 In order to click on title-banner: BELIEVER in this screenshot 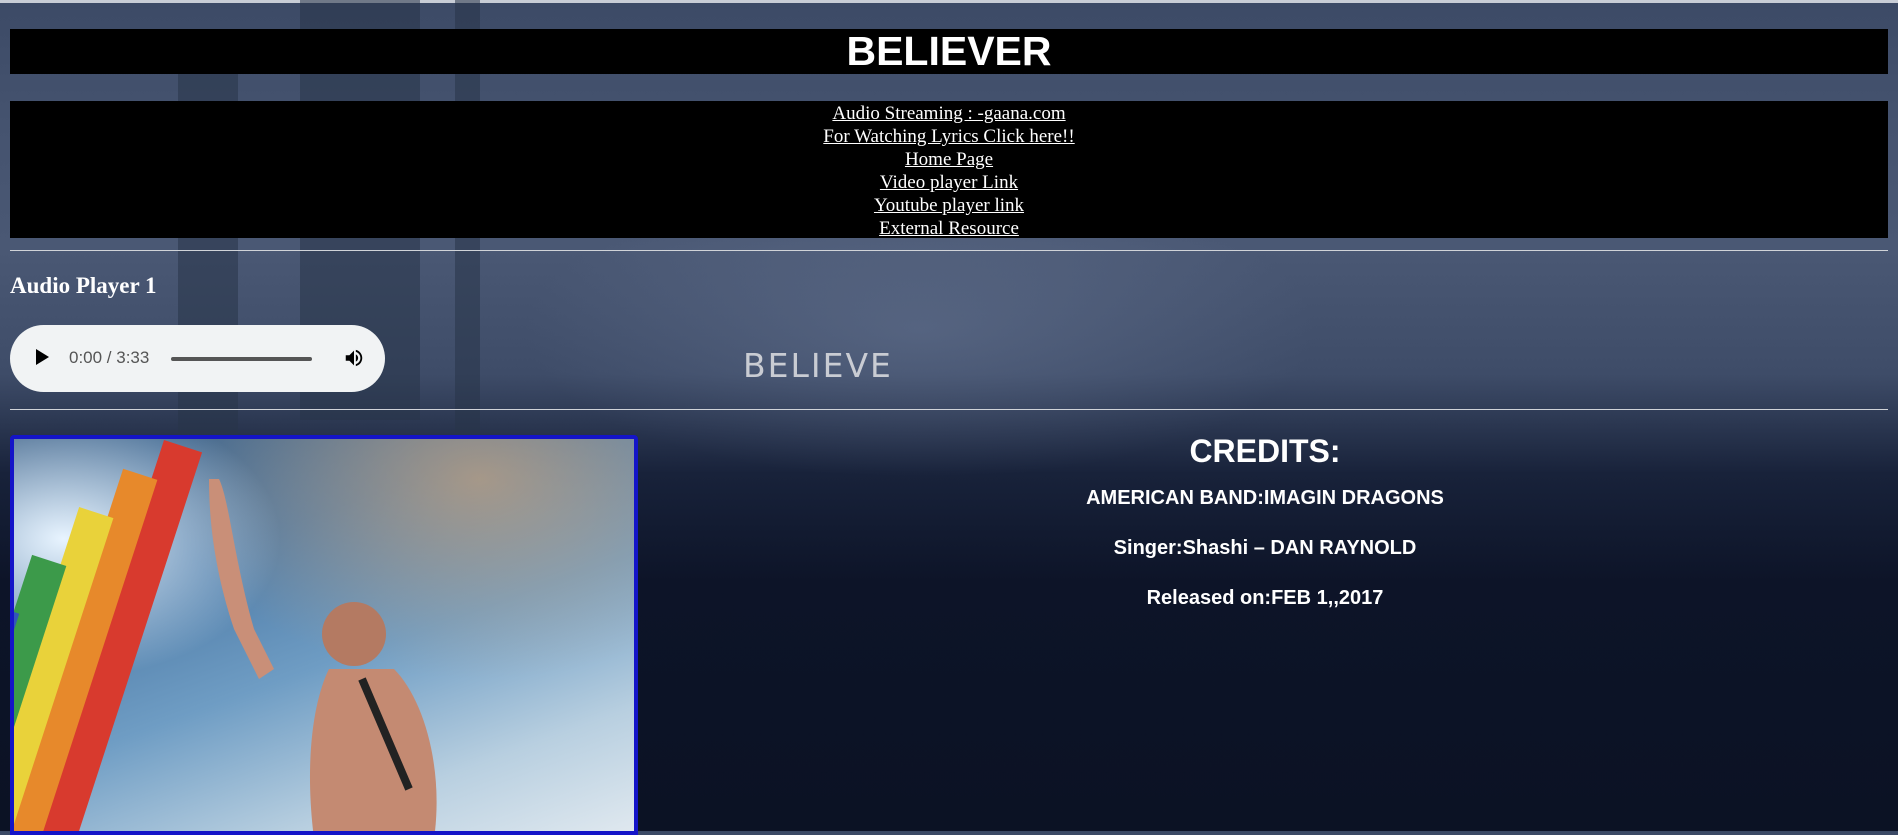, I will do `click(949, 51)`.